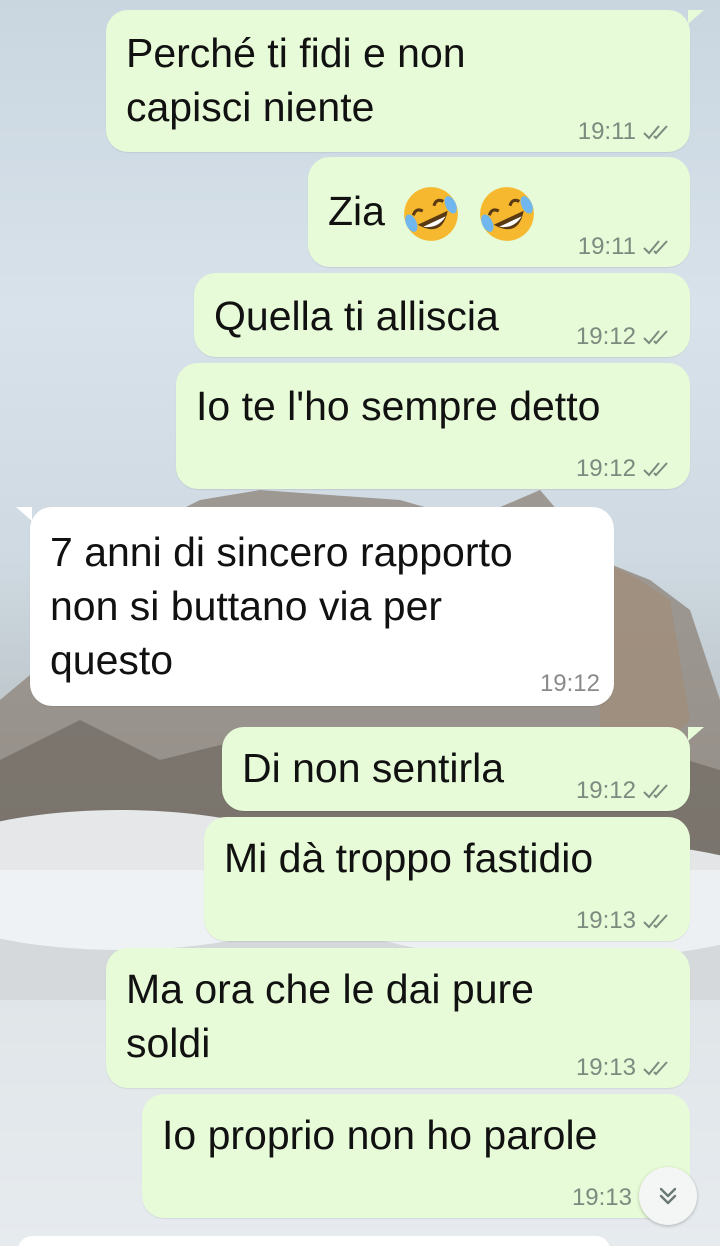  Describe the element at coordinates (398, 1018) in the screenshot. I see `message-bubble-outgoing: Ma ora che le dai pure soldi 19:13` at that location.